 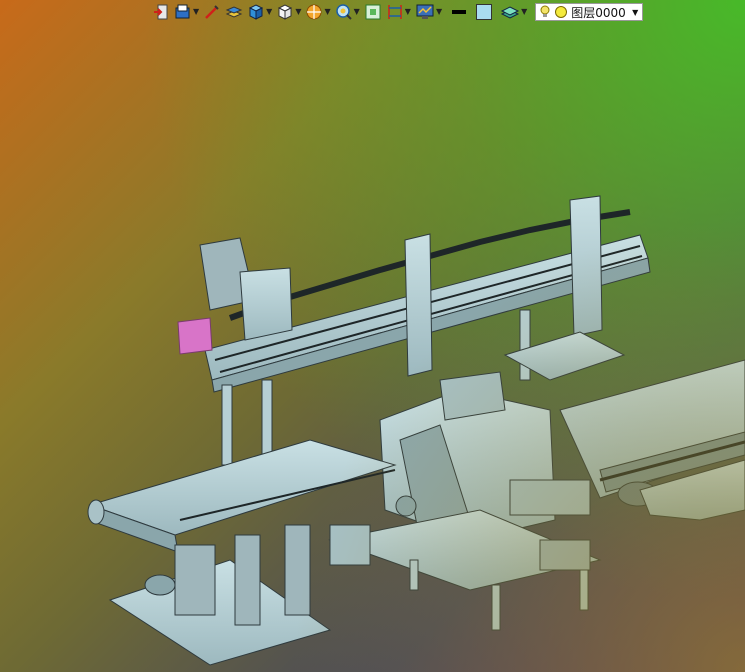 I want to click on section-button: ▼, so click(x=318, y=12).